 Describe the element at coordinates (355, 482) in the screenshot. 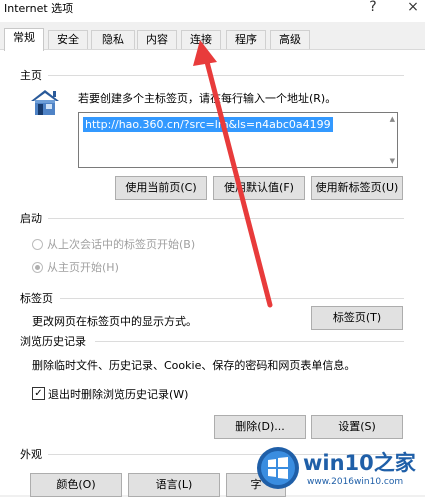

I see `watermark-url: www.2016win10.com` at that location.